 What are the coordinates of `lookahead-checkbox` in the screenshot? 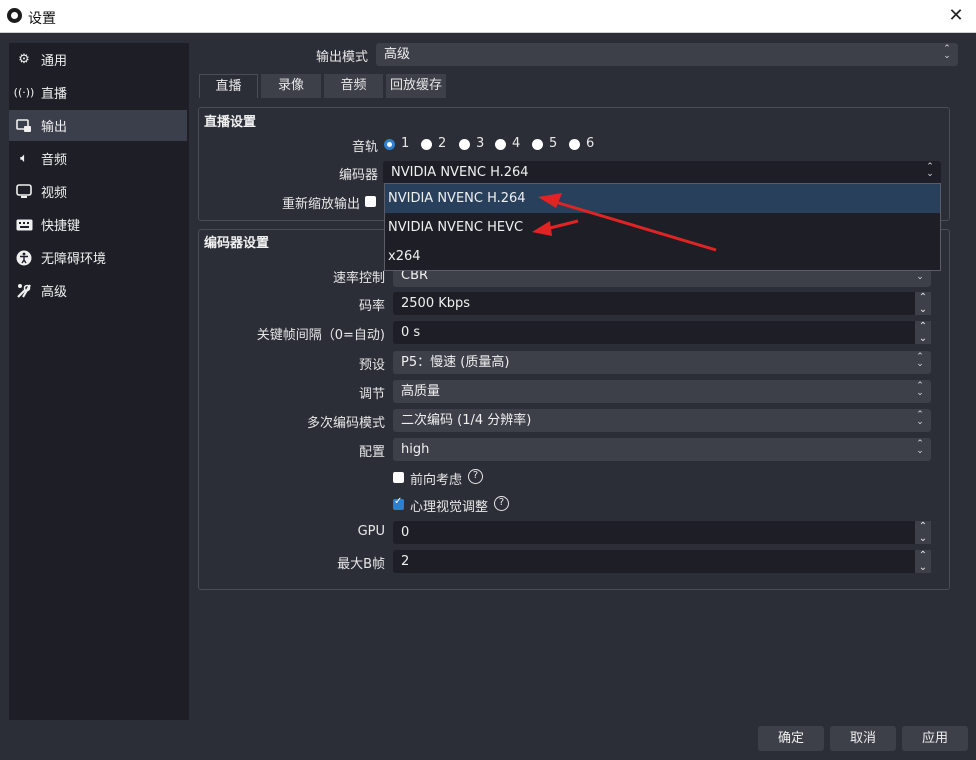 It's located at (398, 477).